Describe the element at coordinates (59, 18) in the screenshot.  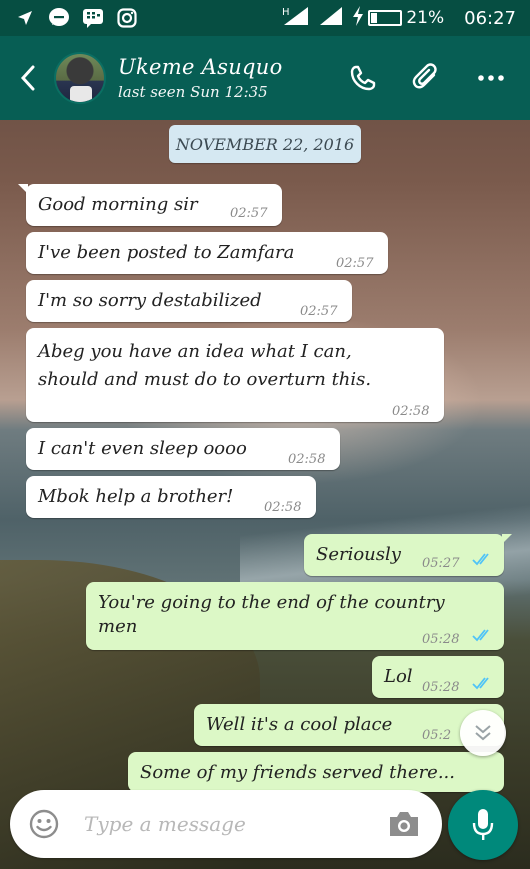
I see `messenger-icon` at that location.